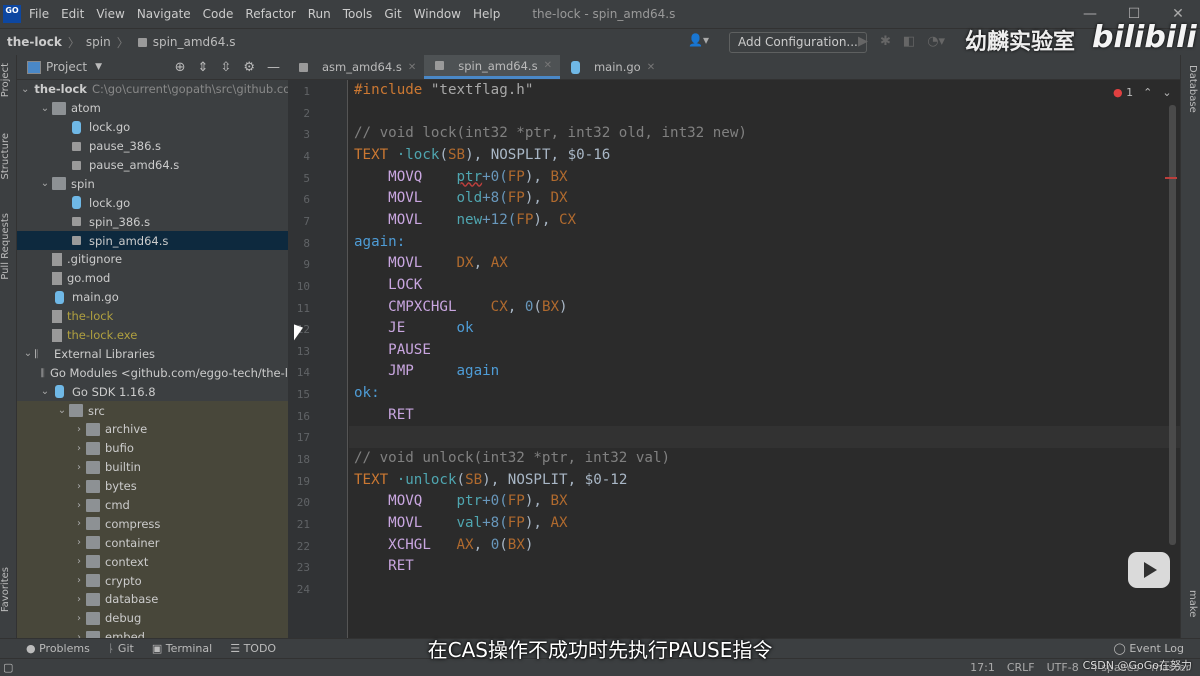 Image resolution: width=1200 pixels, height=676 pixels. I want to click on menu-view: View, so click(110, 14).